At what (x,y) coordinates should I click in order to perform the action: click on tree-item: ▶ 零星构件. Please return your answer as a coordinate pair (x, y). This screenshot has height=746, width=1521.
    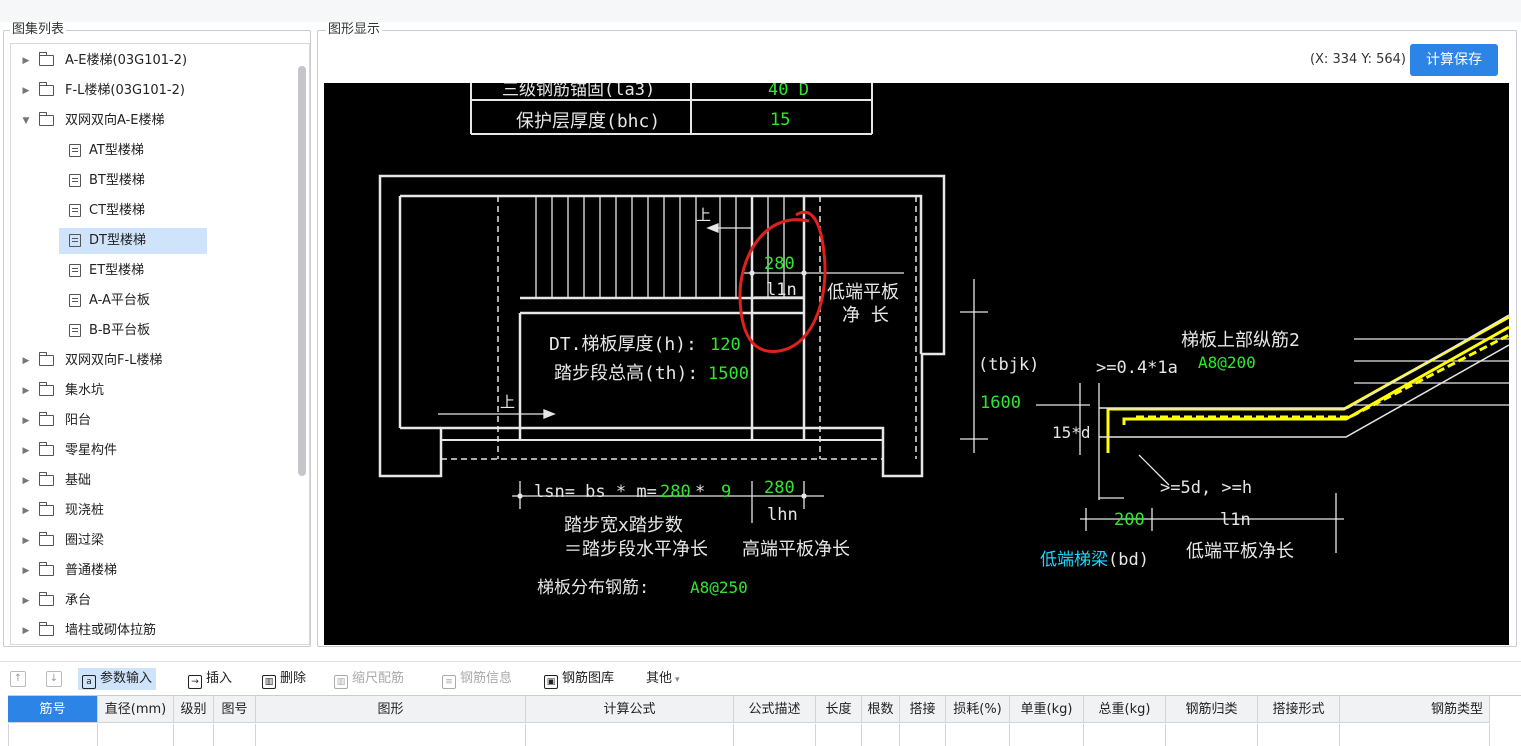
    Looking at the image, I should click on (146, 451).